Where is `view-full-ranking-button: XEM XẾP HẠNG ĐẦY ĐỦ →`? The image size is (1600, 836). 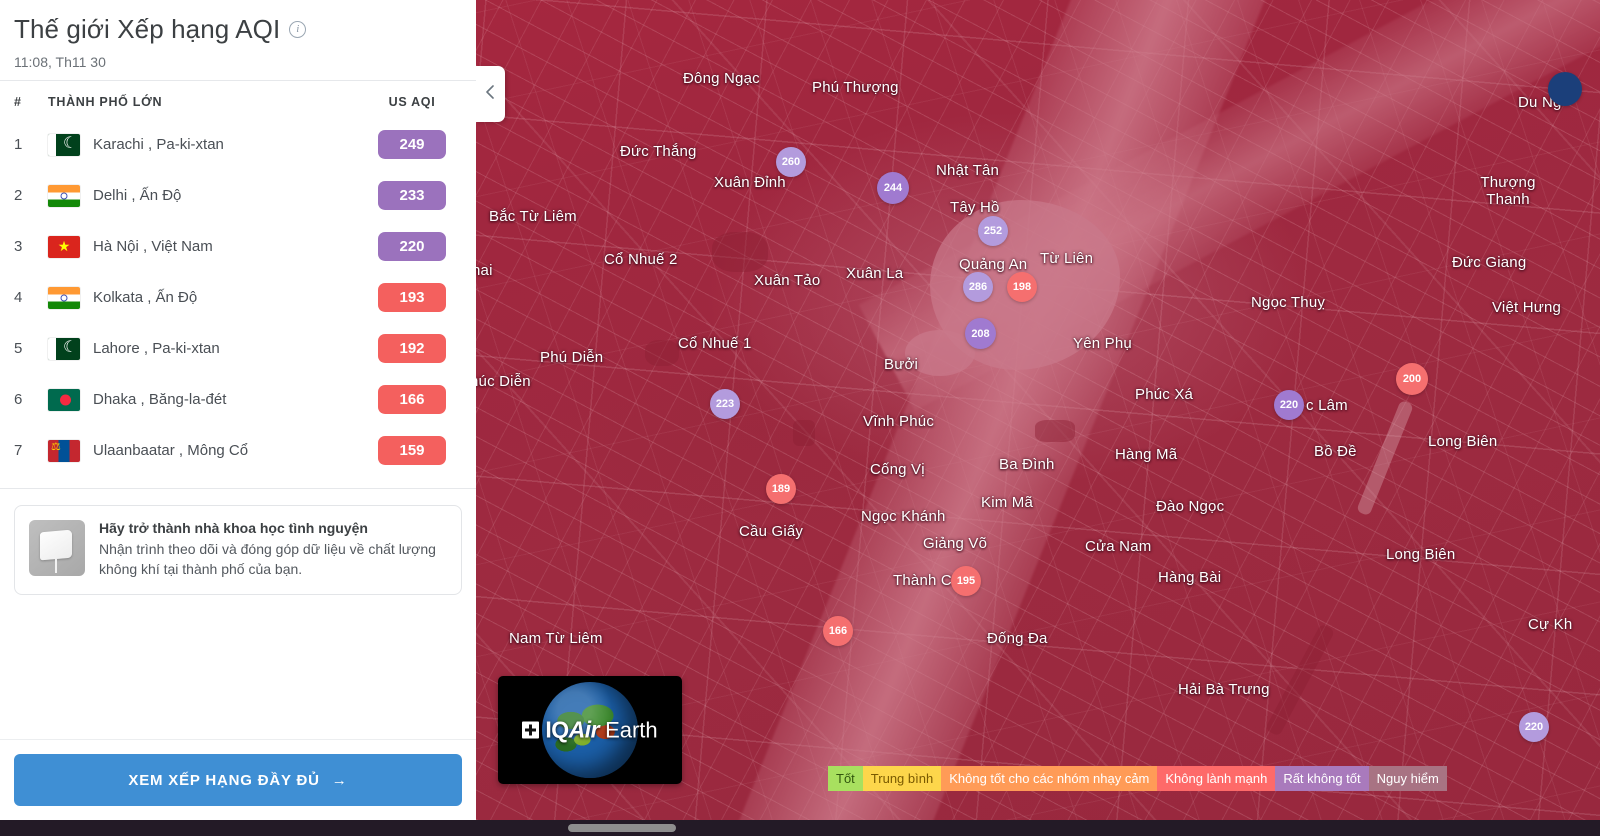 view-full-ranking-button: XEM XẾP HẠNG ĐẦY ĐỦ → is located at coordinates (238, 780).